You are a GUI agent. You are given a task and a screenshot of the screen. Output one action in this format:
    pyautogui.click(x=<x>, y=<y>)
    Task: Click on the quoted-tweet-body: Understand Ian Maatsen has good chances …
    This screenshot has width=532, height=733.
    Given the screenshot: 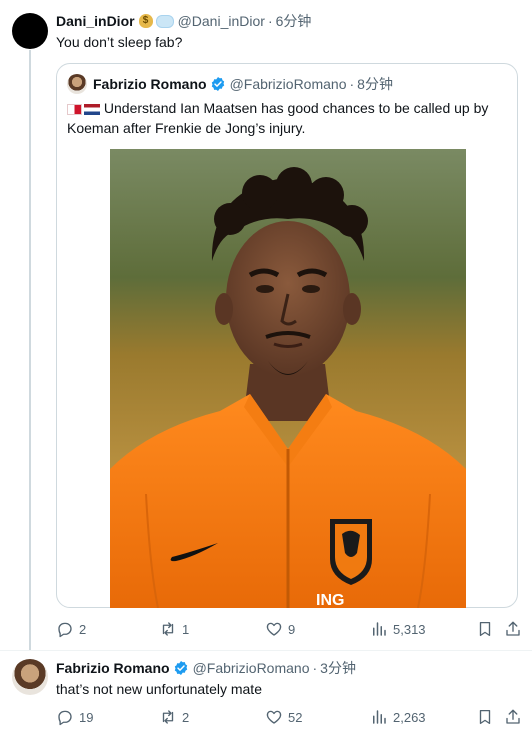 What is the action you would take?
    pyautogui.click(x=278, y=118)
    